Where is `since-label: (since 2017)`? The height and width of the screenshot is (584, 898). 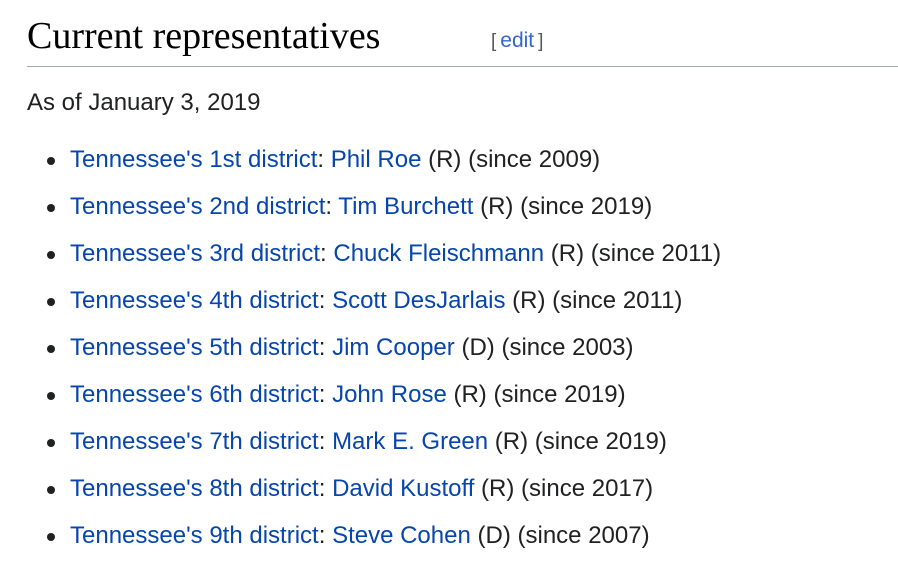 since-label: (since 2017) is located at coordinates (587, 488).